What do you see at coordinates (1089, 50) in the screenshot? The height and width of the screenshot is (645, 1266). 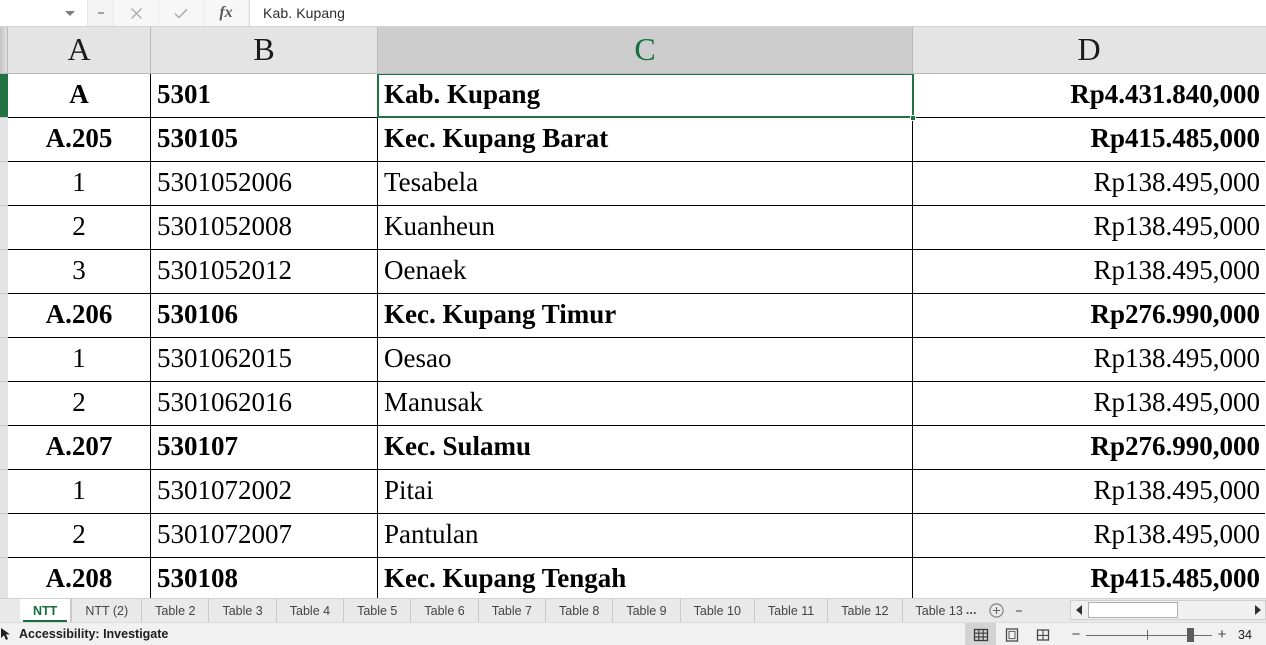 I see `column-header-d: D` at bounding box center [1089, 50].